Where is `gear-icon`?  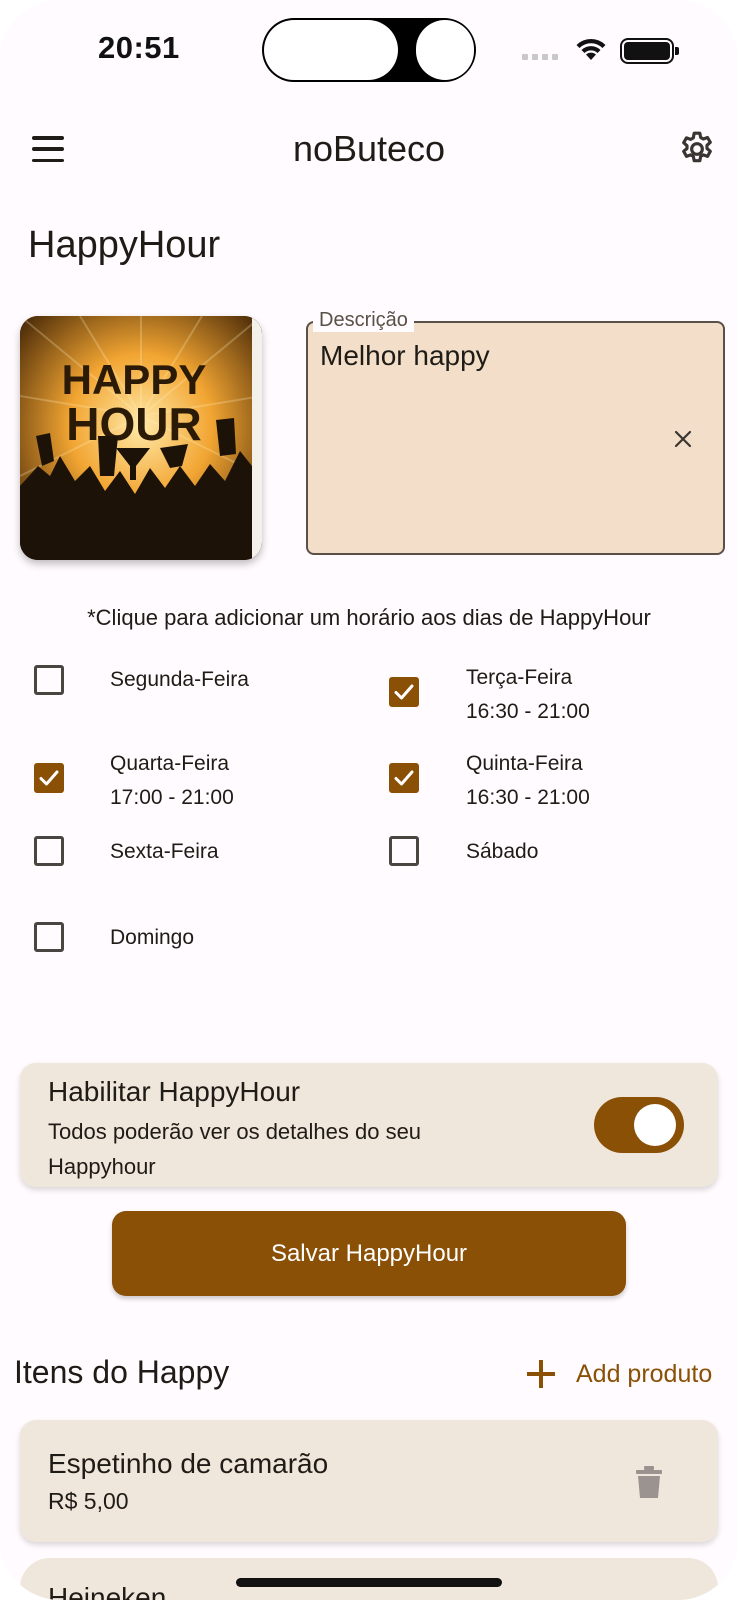
gear-icon is located at coordinates (697, 149).